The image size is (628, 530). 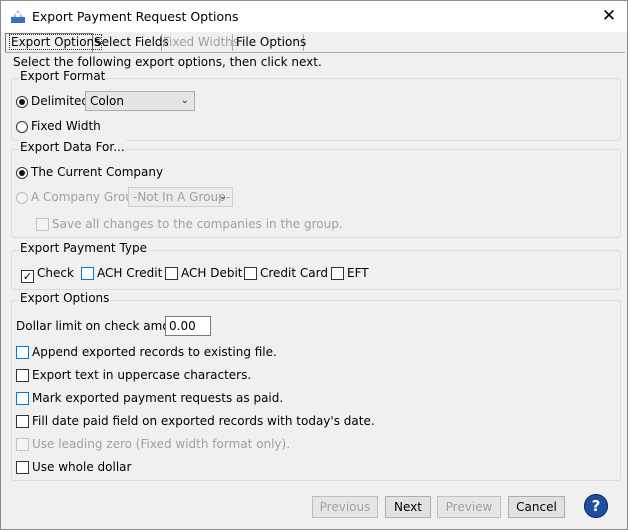 I want to click on help-icon: ?, so click(x=596, y=506).